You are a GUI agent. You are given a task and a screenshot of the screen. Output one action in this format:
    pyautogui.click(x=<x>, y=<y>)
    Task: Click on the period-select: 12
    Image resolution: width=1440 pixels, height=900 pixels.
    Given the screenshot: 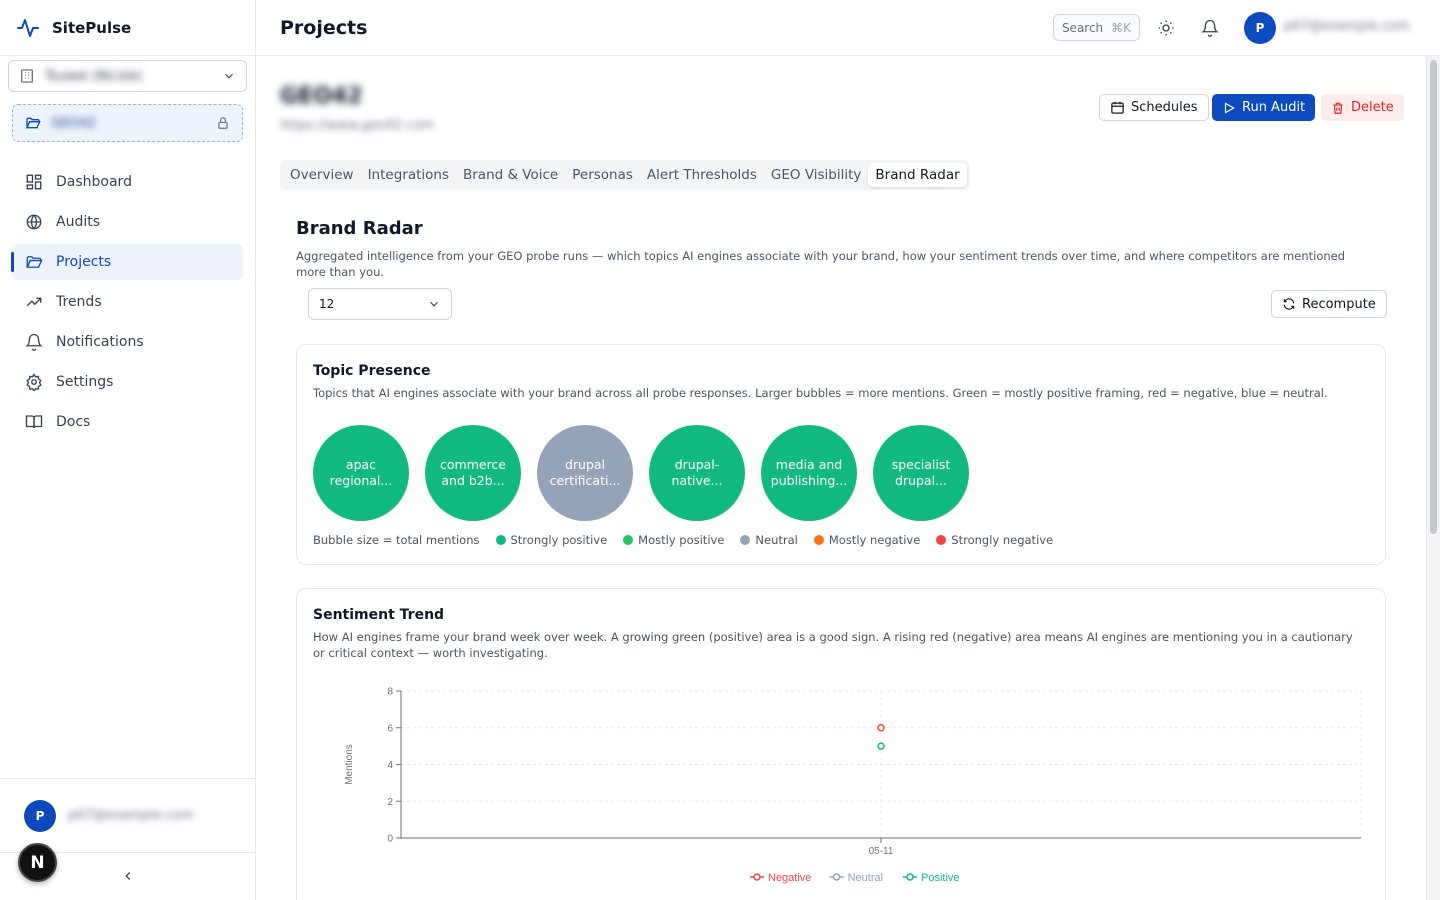 What is the action you would take?
    pyautogui.click(x=380, y=304)
    